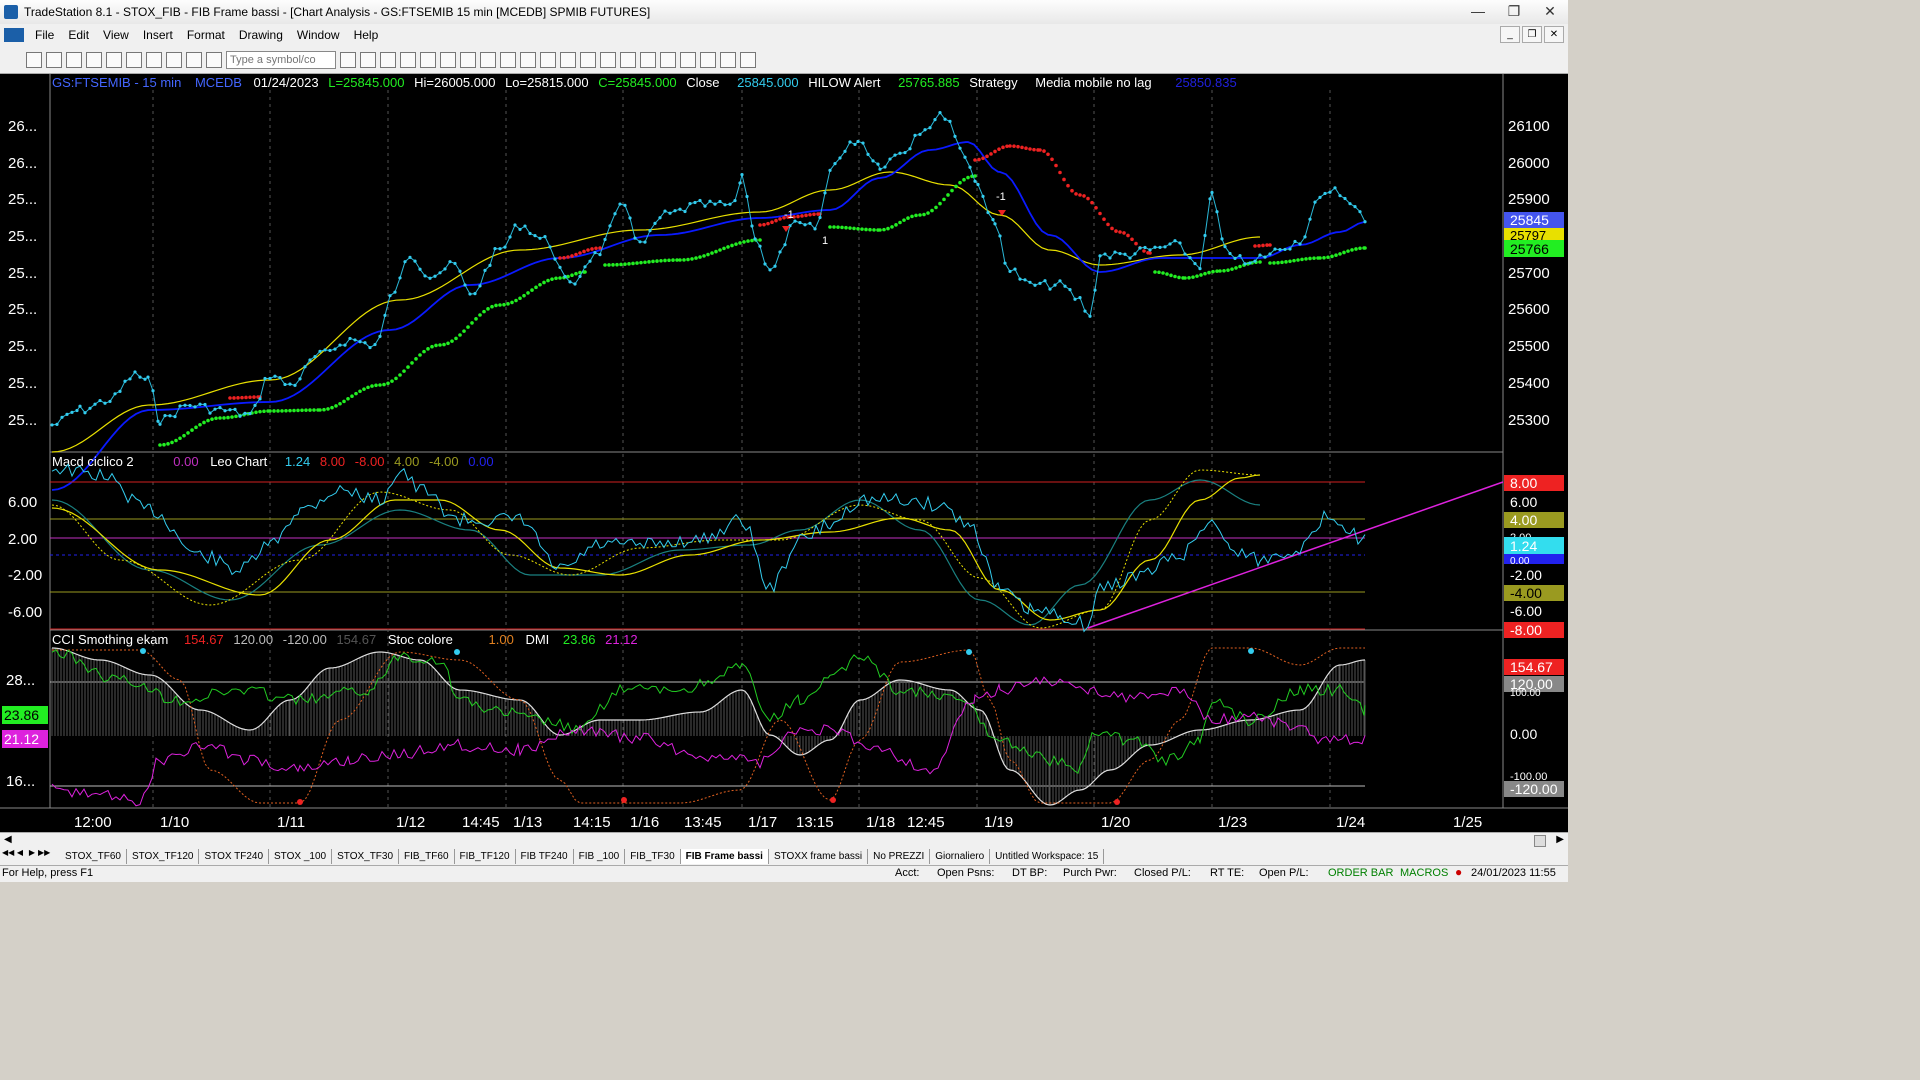  I want to click on status-macros: MACROS, so click(1424, 873).